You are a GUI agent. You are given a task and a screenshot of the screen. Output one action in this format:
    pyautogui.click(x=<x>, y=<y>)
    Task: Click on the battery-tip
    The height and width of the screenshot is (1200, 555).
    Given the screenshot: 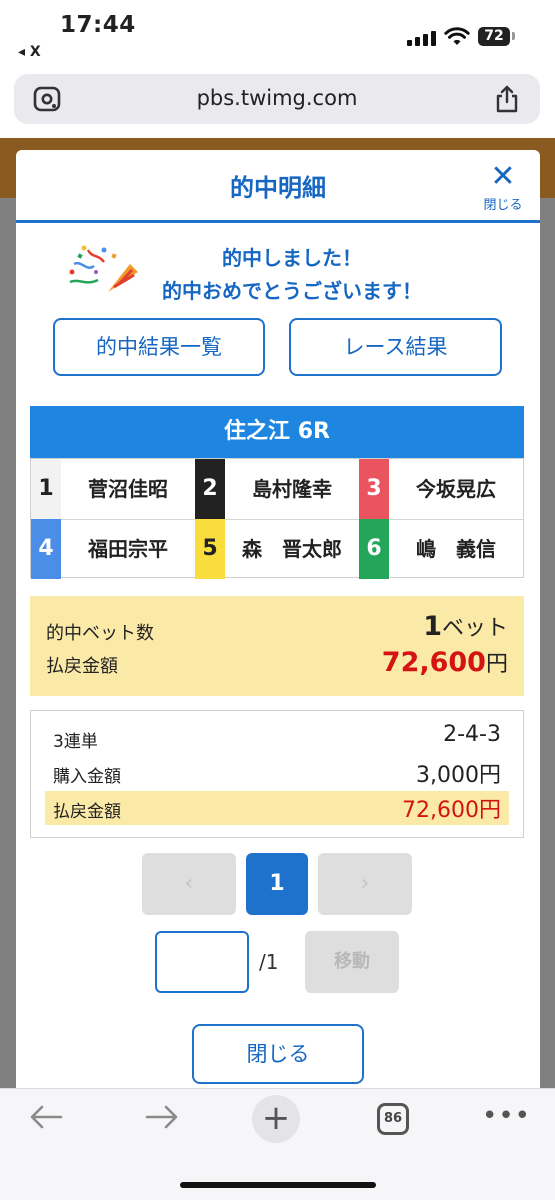 What is the action you would take?
    pyautogui.click(x=513, y=36)
    